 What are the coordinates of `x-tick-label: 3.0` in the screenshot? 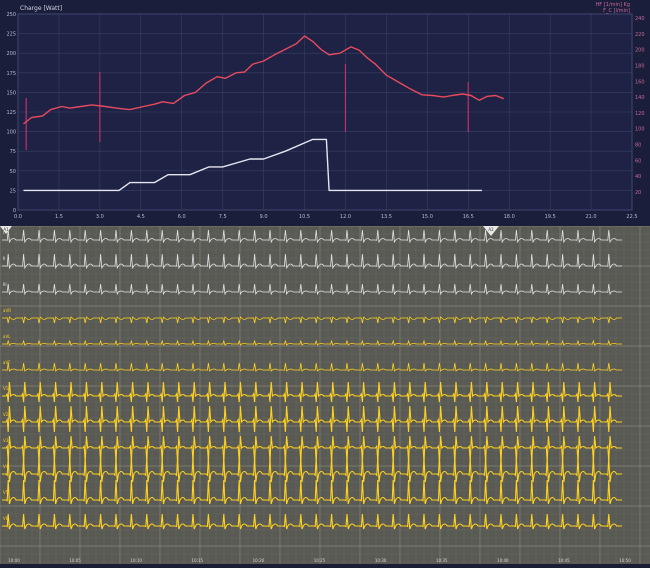 It's located at (100, 217).